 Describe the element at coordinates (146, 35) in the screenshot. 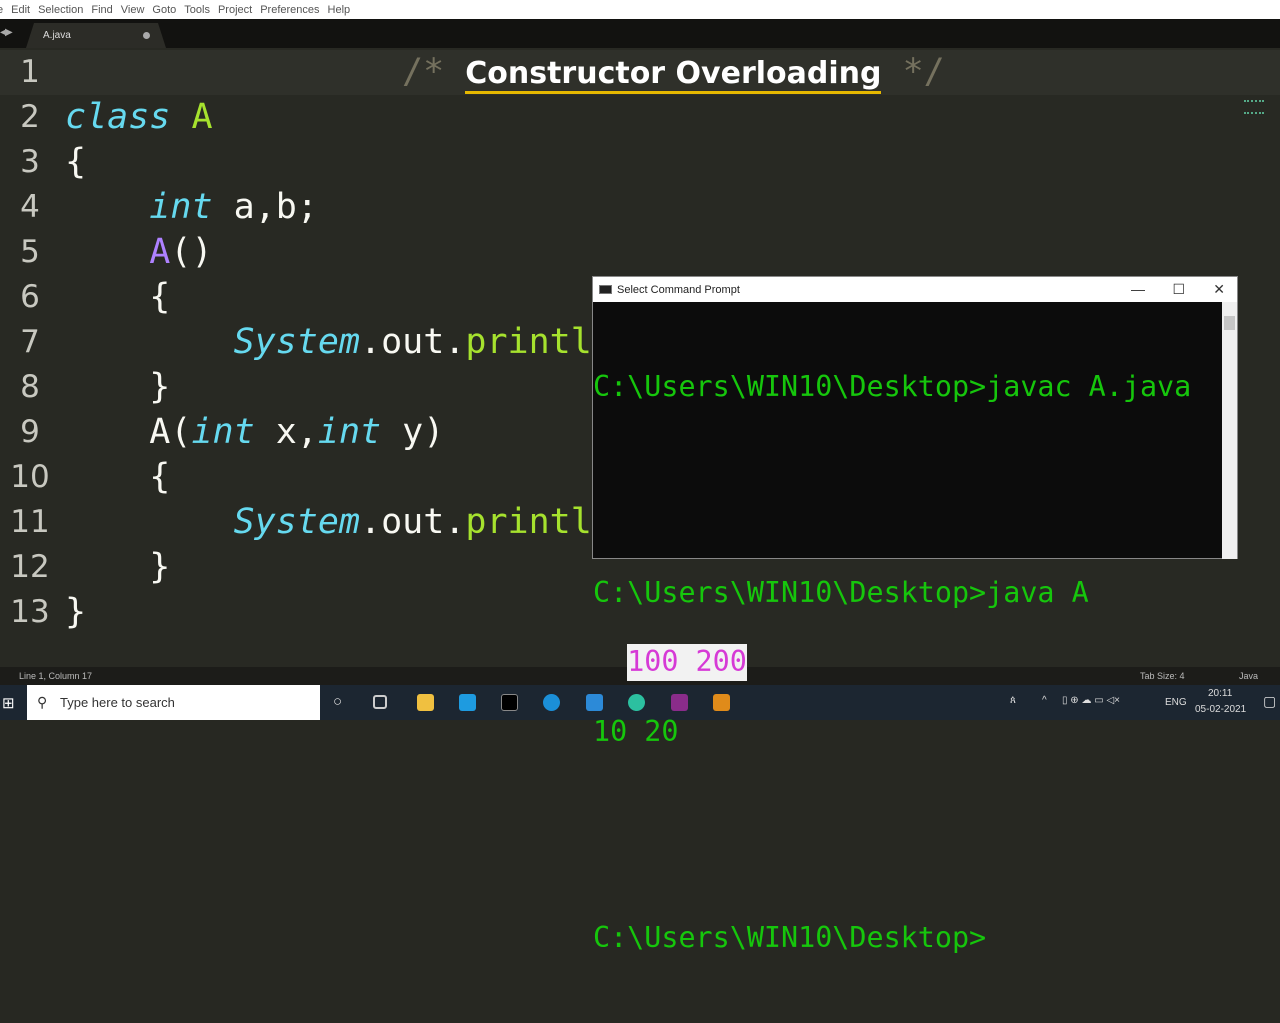

I see `unsaved-dot-icon` at that location.